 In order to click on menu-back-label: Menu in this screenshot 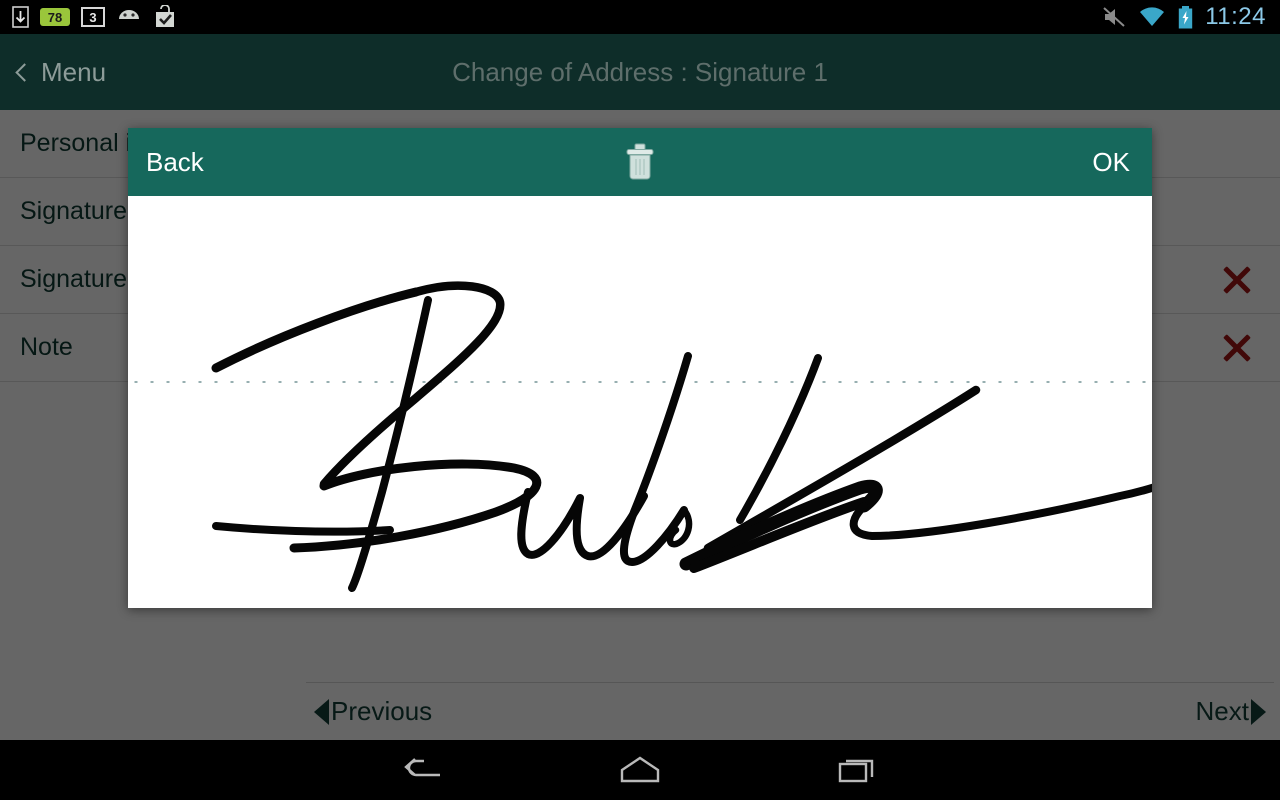, I will do `click(74, 71)`.